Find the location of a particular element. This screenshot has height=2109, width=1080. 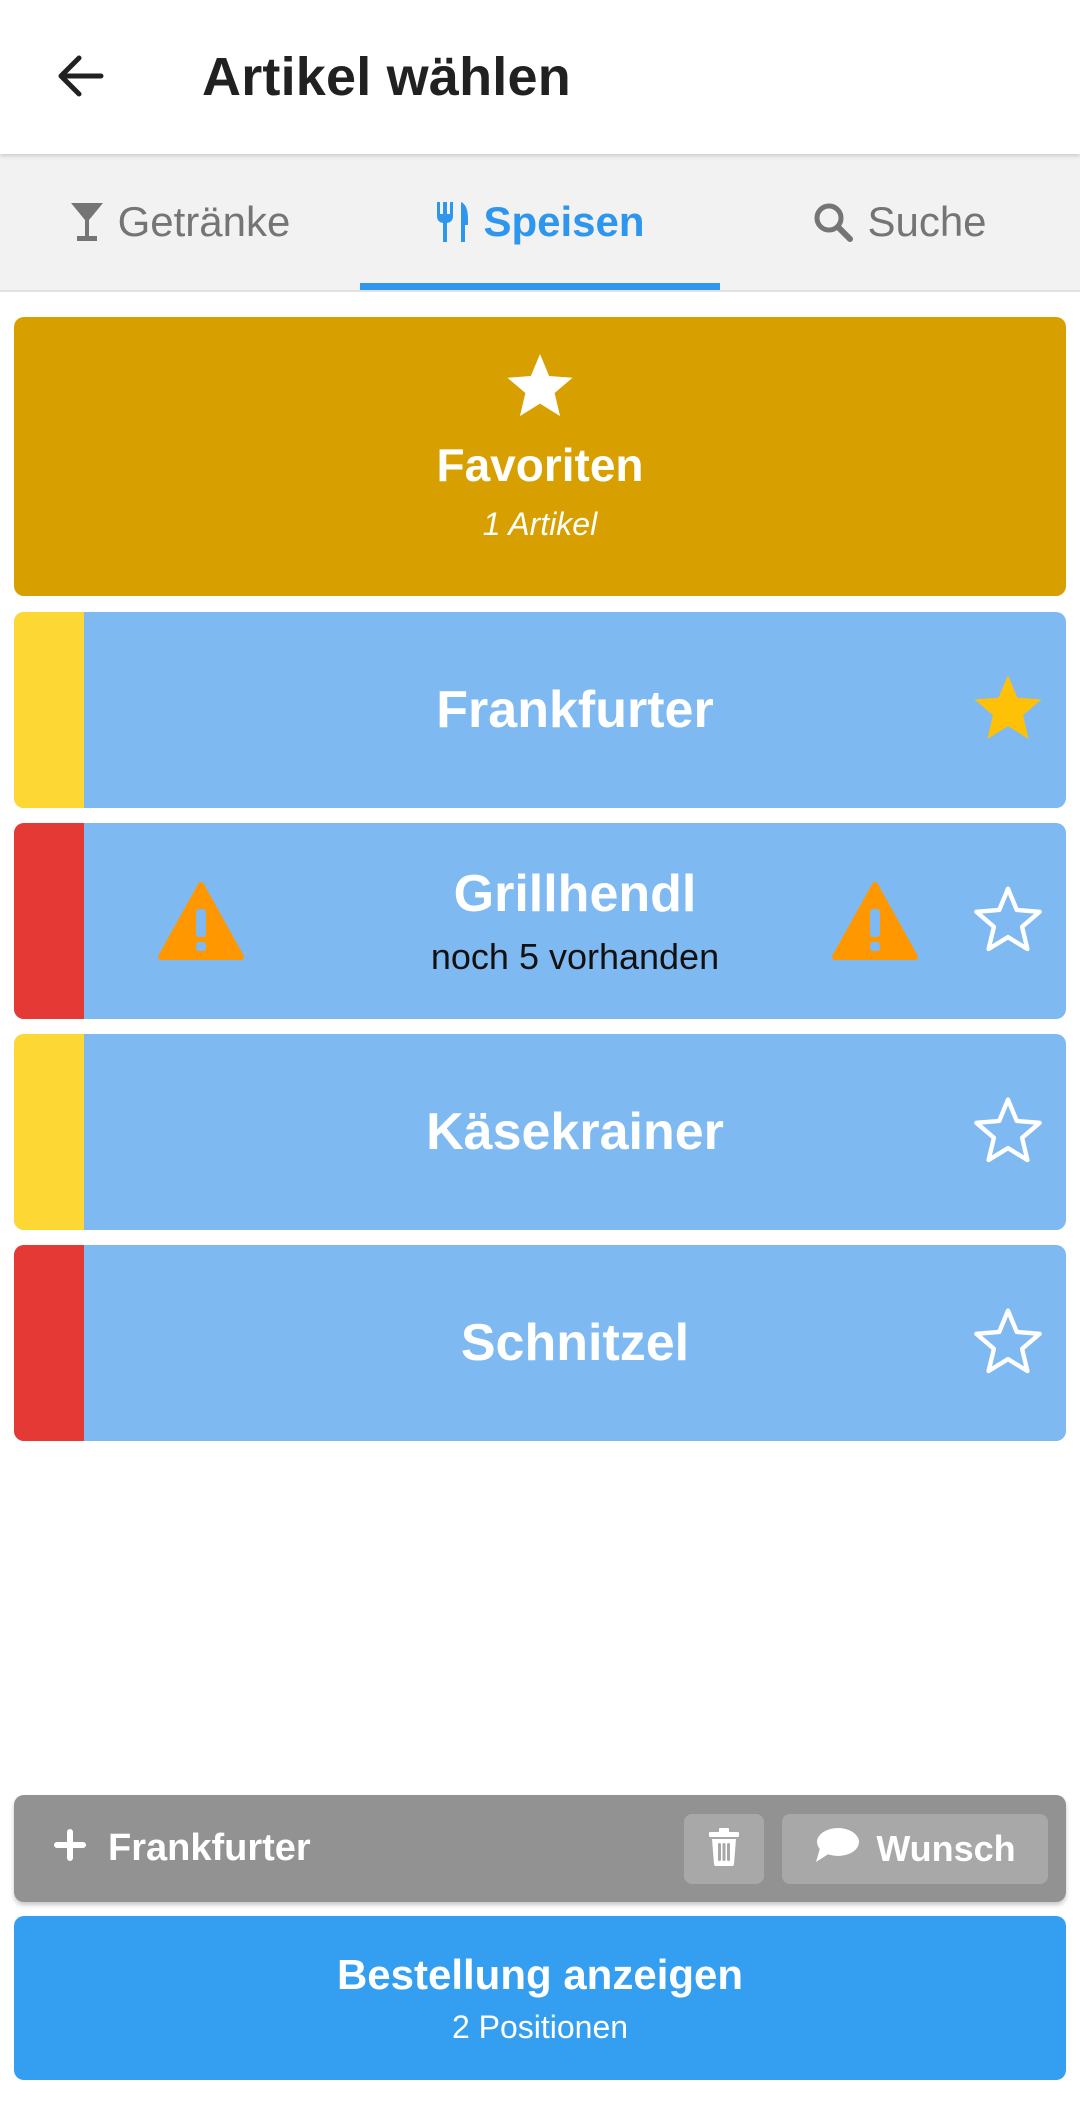

item-name: Frankfurter is located at coordinates (575, 710).